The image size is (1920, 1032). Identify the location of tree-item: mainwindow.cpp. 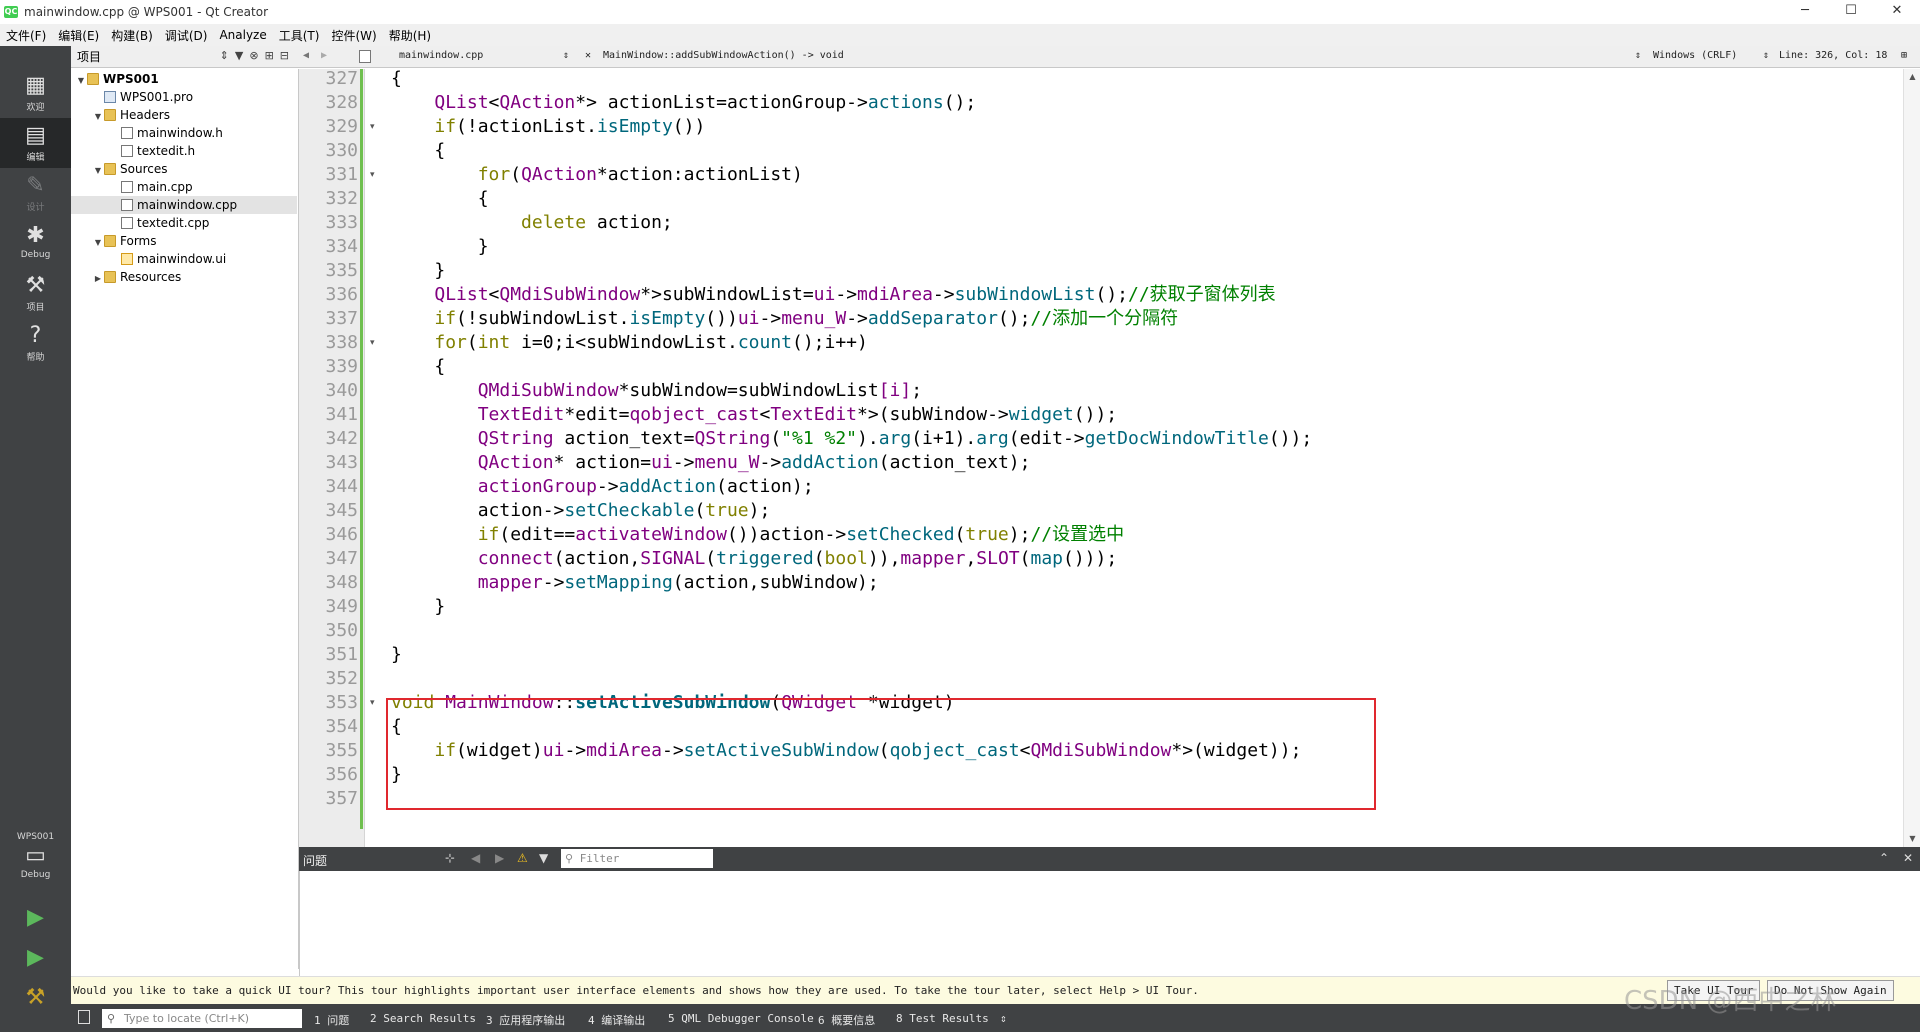
(184, 205).